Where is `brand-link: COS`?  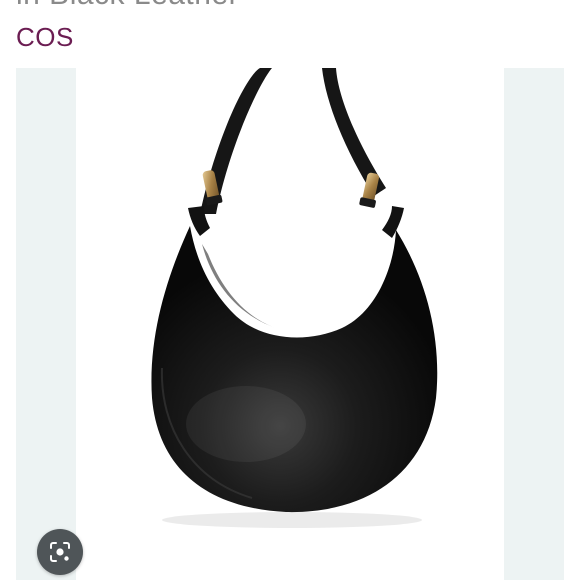
brand-link: COS is located at coordinates (45, 37).